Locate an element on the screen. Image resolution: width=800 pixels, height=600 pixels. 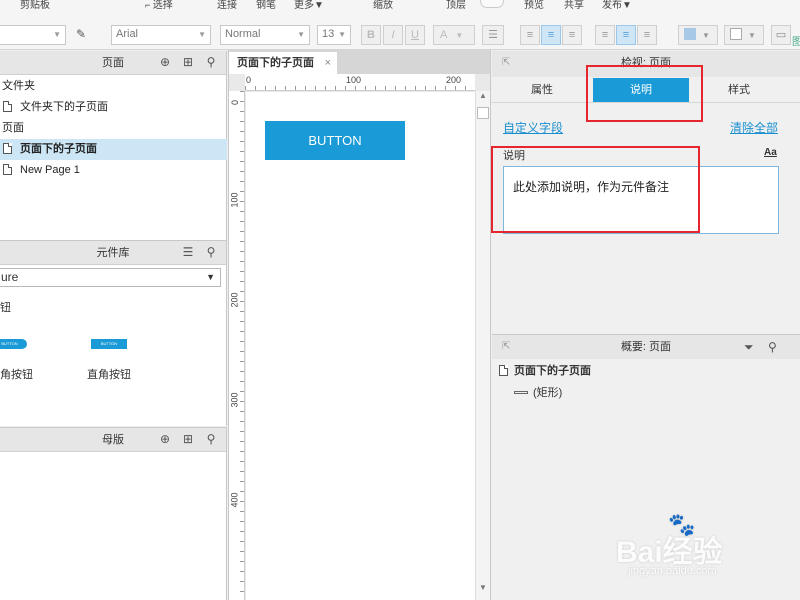
library-panel: 元件库 ☰ ⚲ ure ▼ 钮 BUTTON 角按钮 BUTTON 直角按钮 is located at coordinates (113, 333).